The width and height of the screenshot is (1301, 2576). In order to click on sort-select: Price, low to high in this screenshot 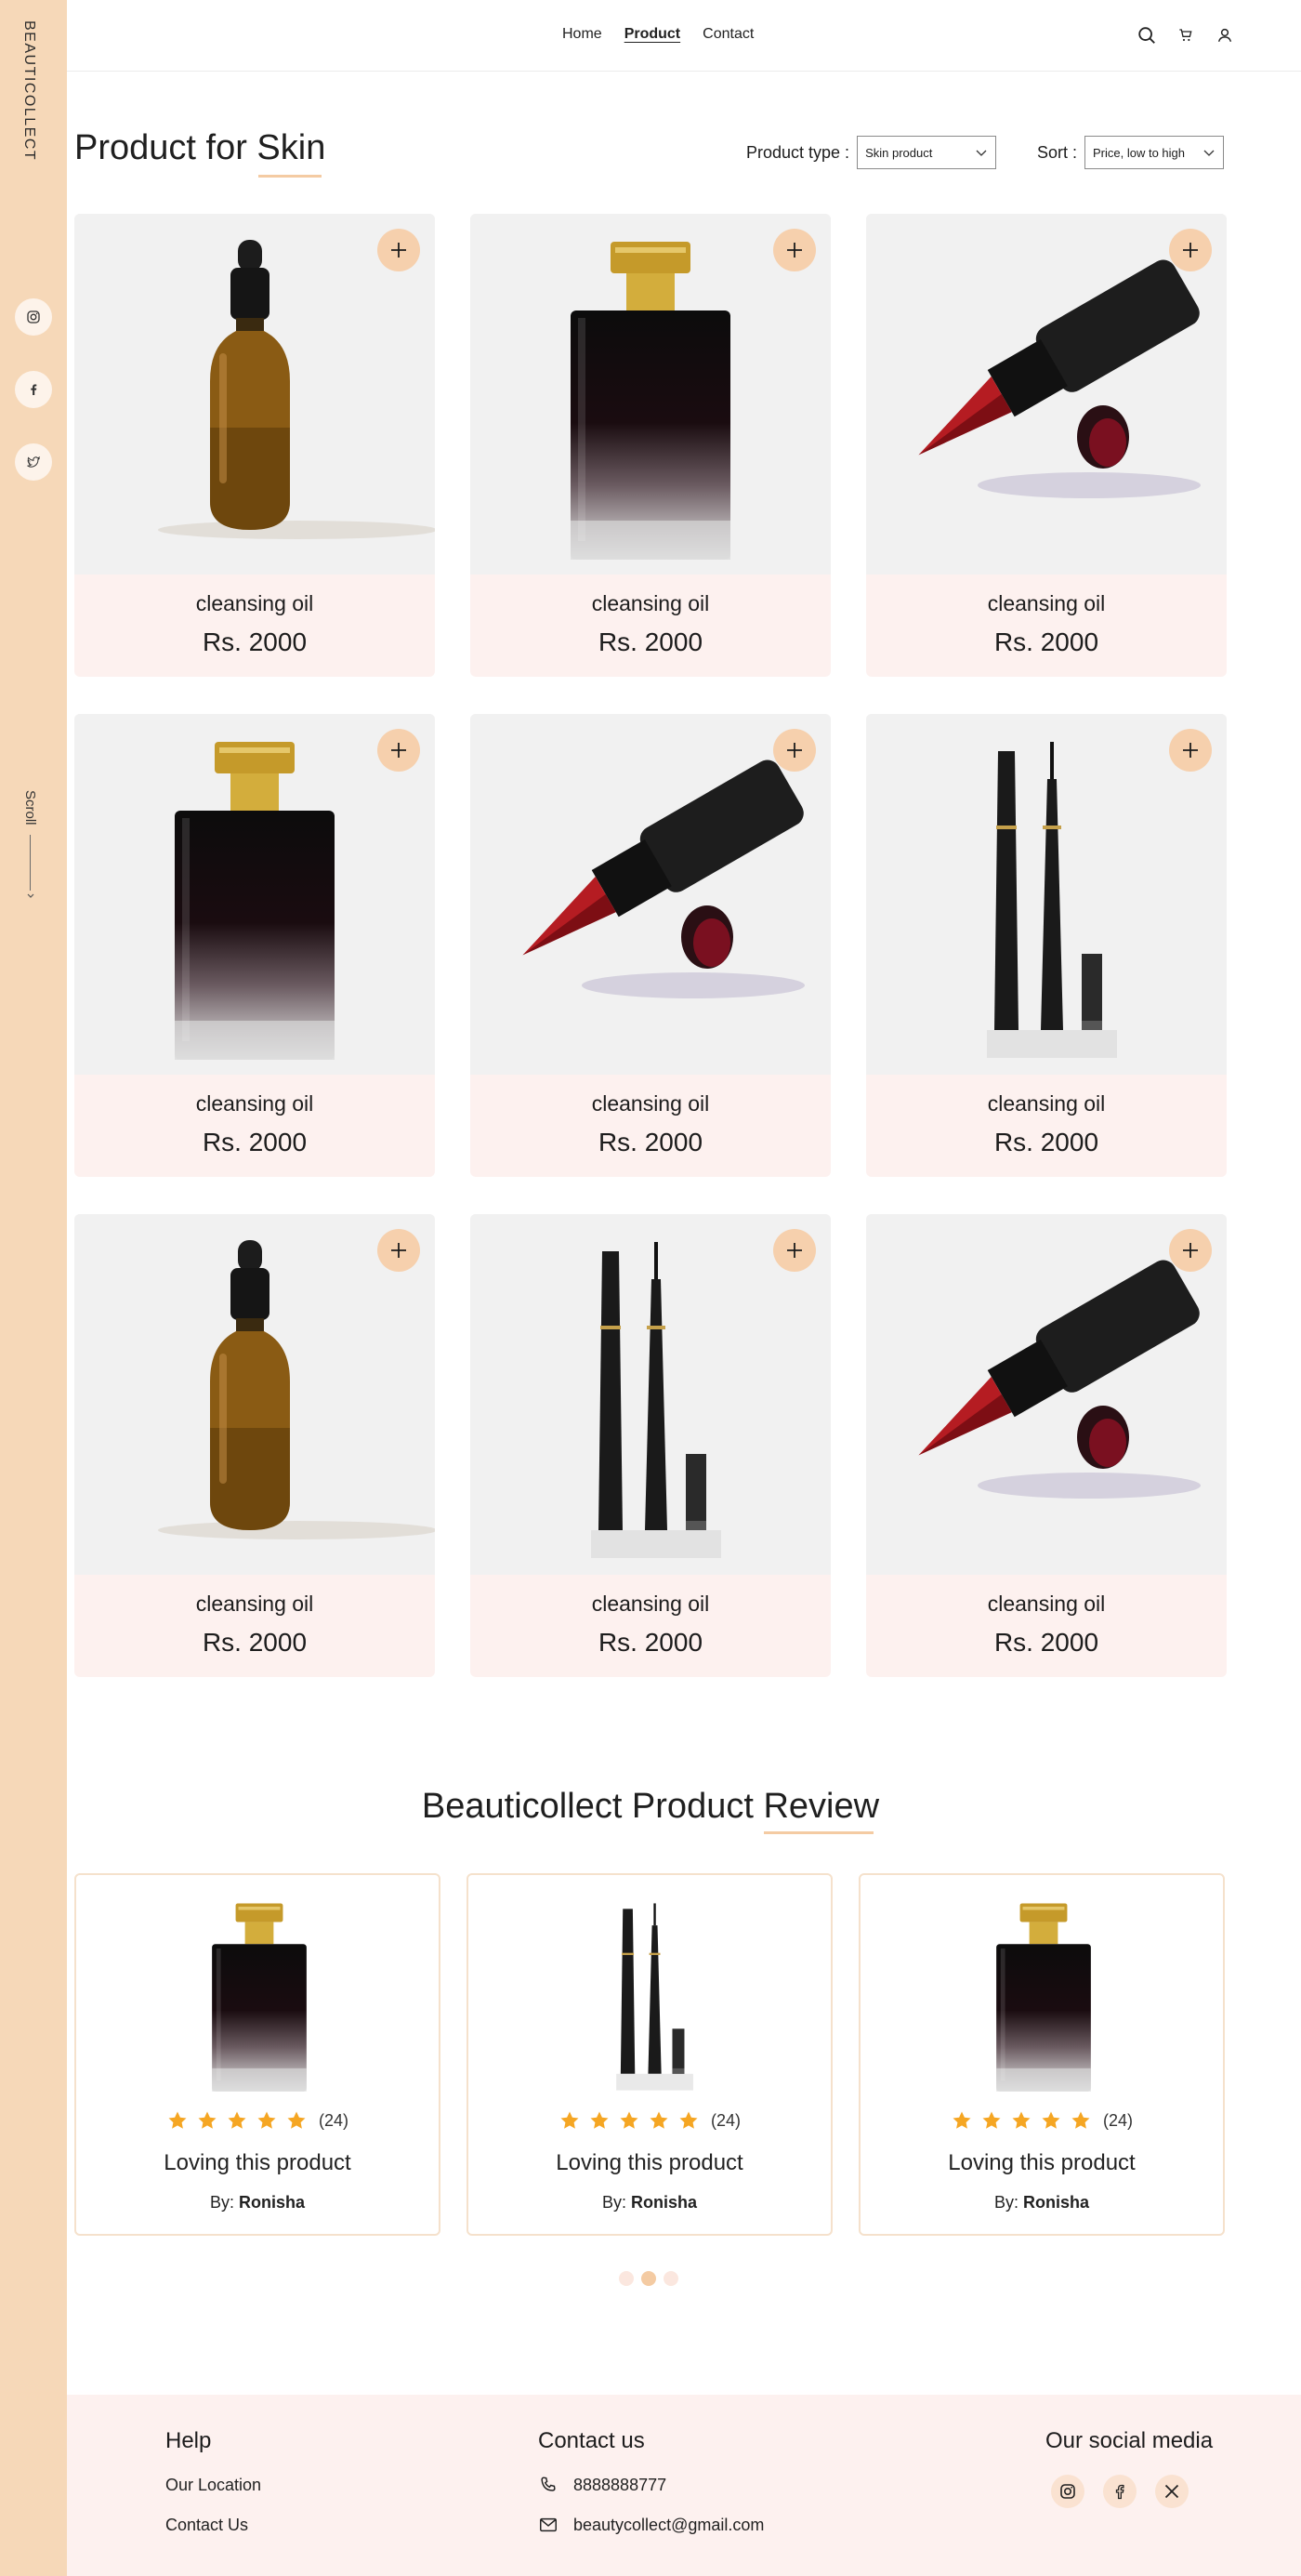, I will do `click(1155, 152)`.